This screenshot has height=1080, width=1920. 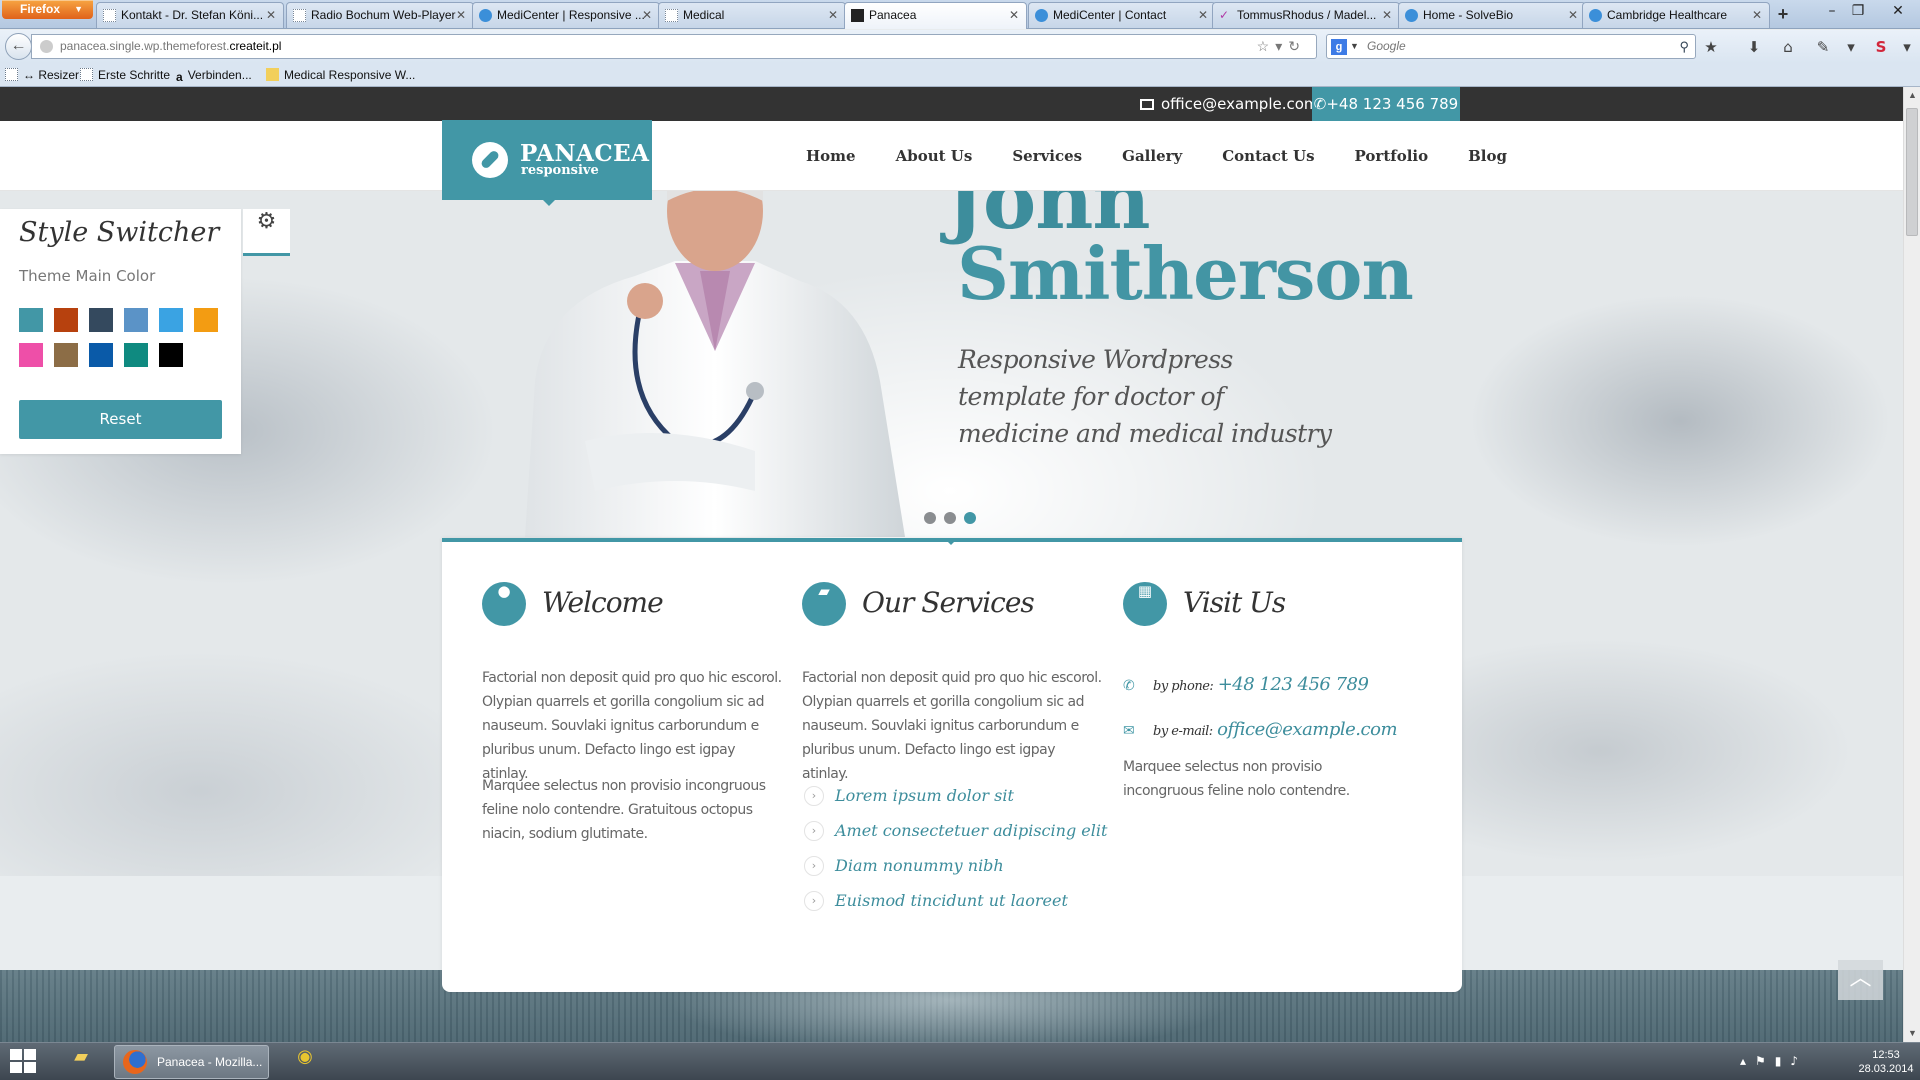 What do you see at coordinates (935, 15) in the screenshot?
I see `browser-tab-active: Panacea ✕` at bounding box center [935, 15].